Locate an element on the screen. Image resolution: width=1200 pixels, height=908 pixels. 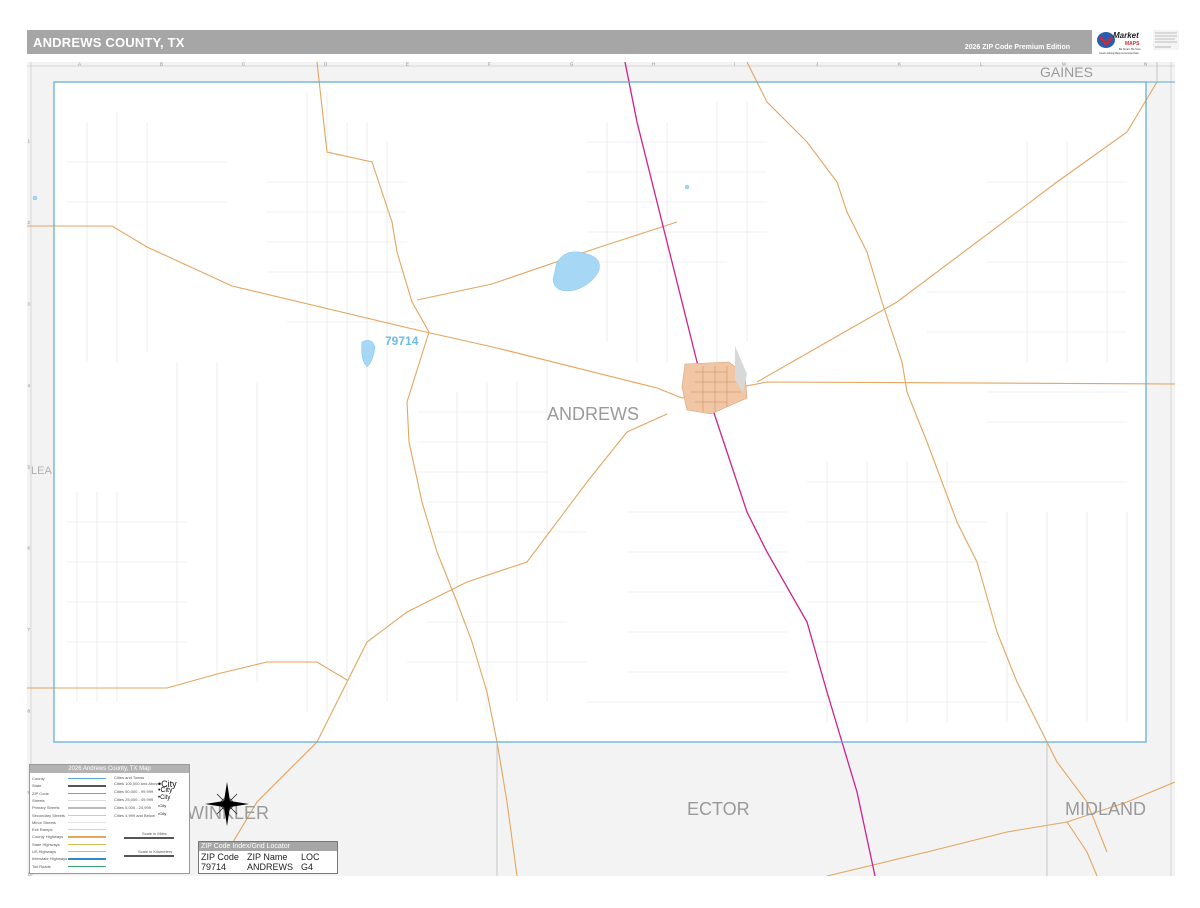
zip-index-title: ZIP Code Index/Grid Locator is located at coordinates (268, 846).